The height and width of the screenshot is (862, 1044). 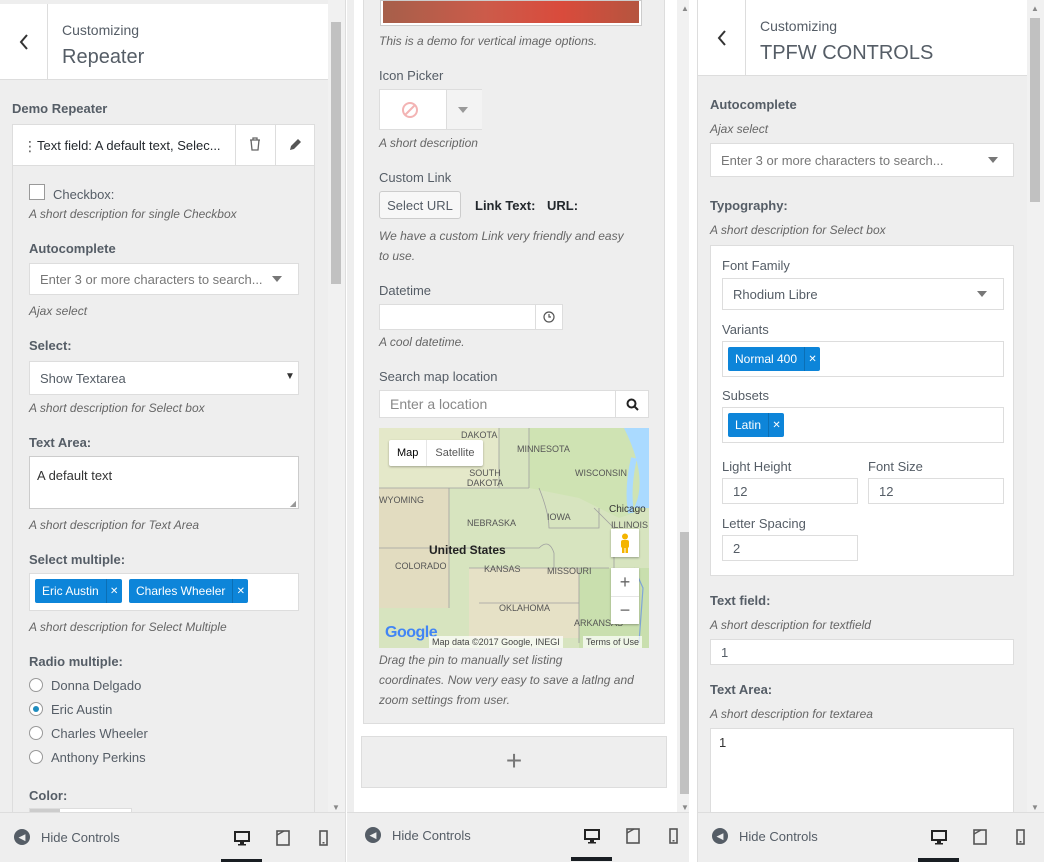 What do you see at coordinates (36, 709) in the screenshot?
I see `radio-eric-austin` at bounding box center [36, 709].